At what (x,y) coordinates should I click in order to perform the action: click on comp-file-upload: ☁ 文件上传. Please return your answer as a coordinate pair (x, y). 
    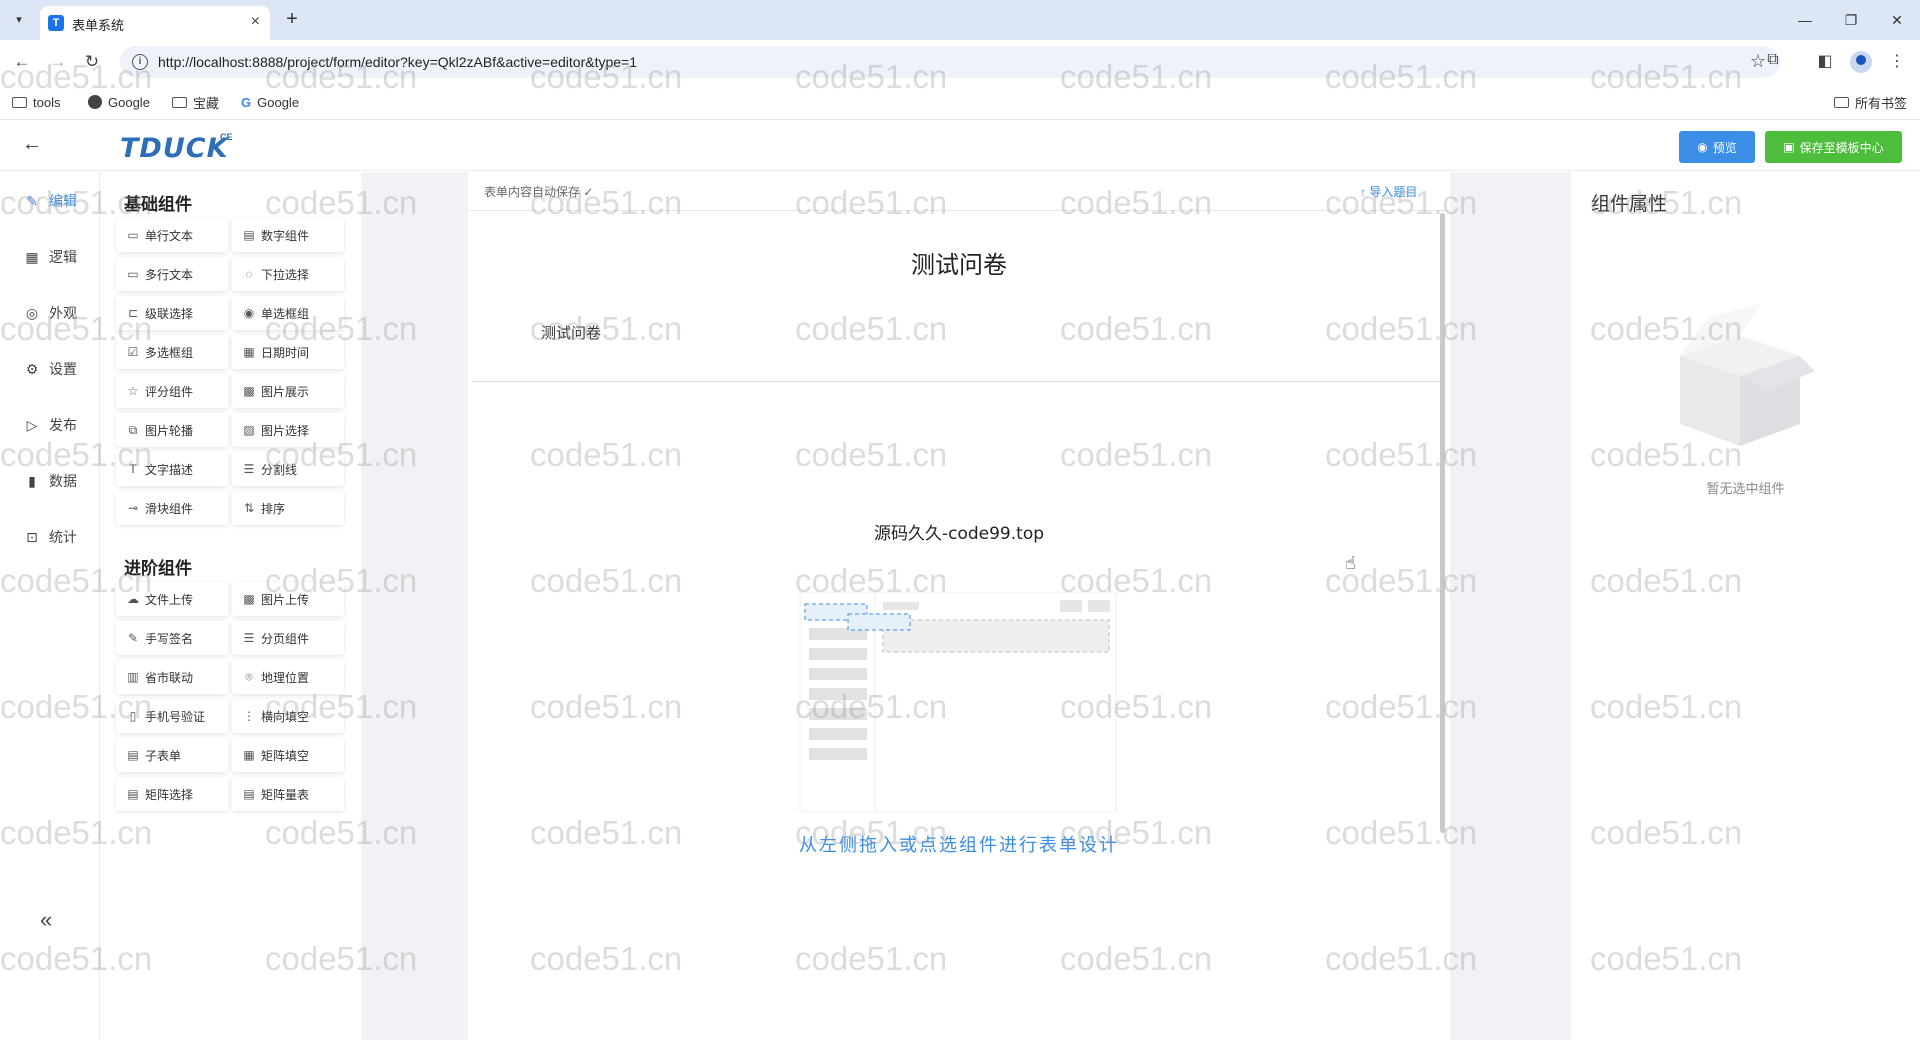
    Looking at the image, I should click on (172, 599).